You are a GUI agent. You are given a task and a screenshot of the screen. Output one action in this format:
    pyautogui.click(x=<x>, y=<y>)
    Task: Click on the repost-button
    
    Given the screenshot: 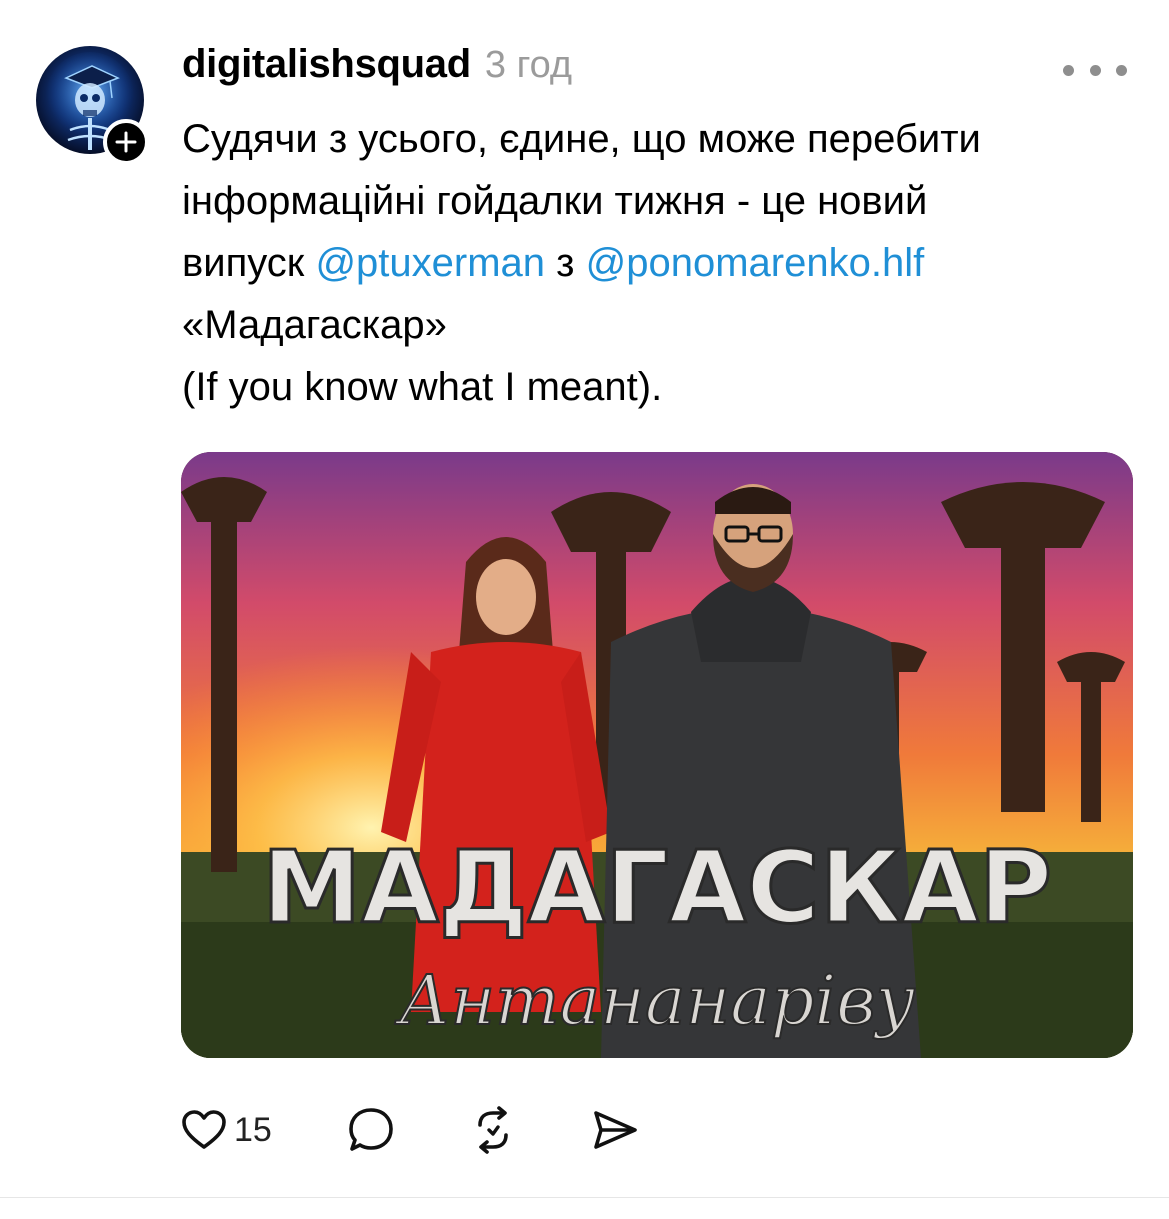 What is the action you would take?
    pyautogui.click(x=493, y=1130)
    